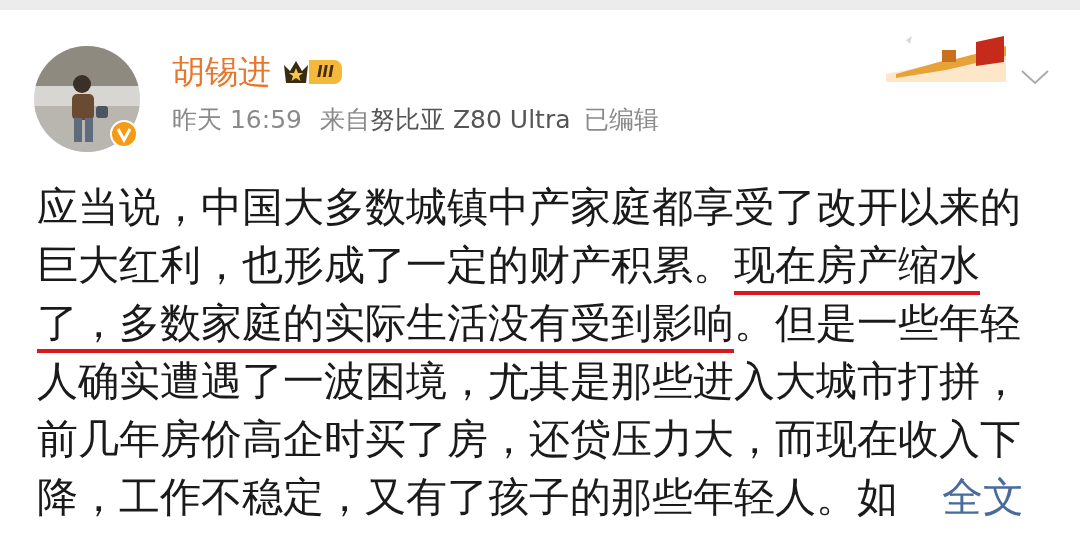 The width and height of the screenshot is (1080, 550). I want to click on level-badge: III, so click(325, 72).